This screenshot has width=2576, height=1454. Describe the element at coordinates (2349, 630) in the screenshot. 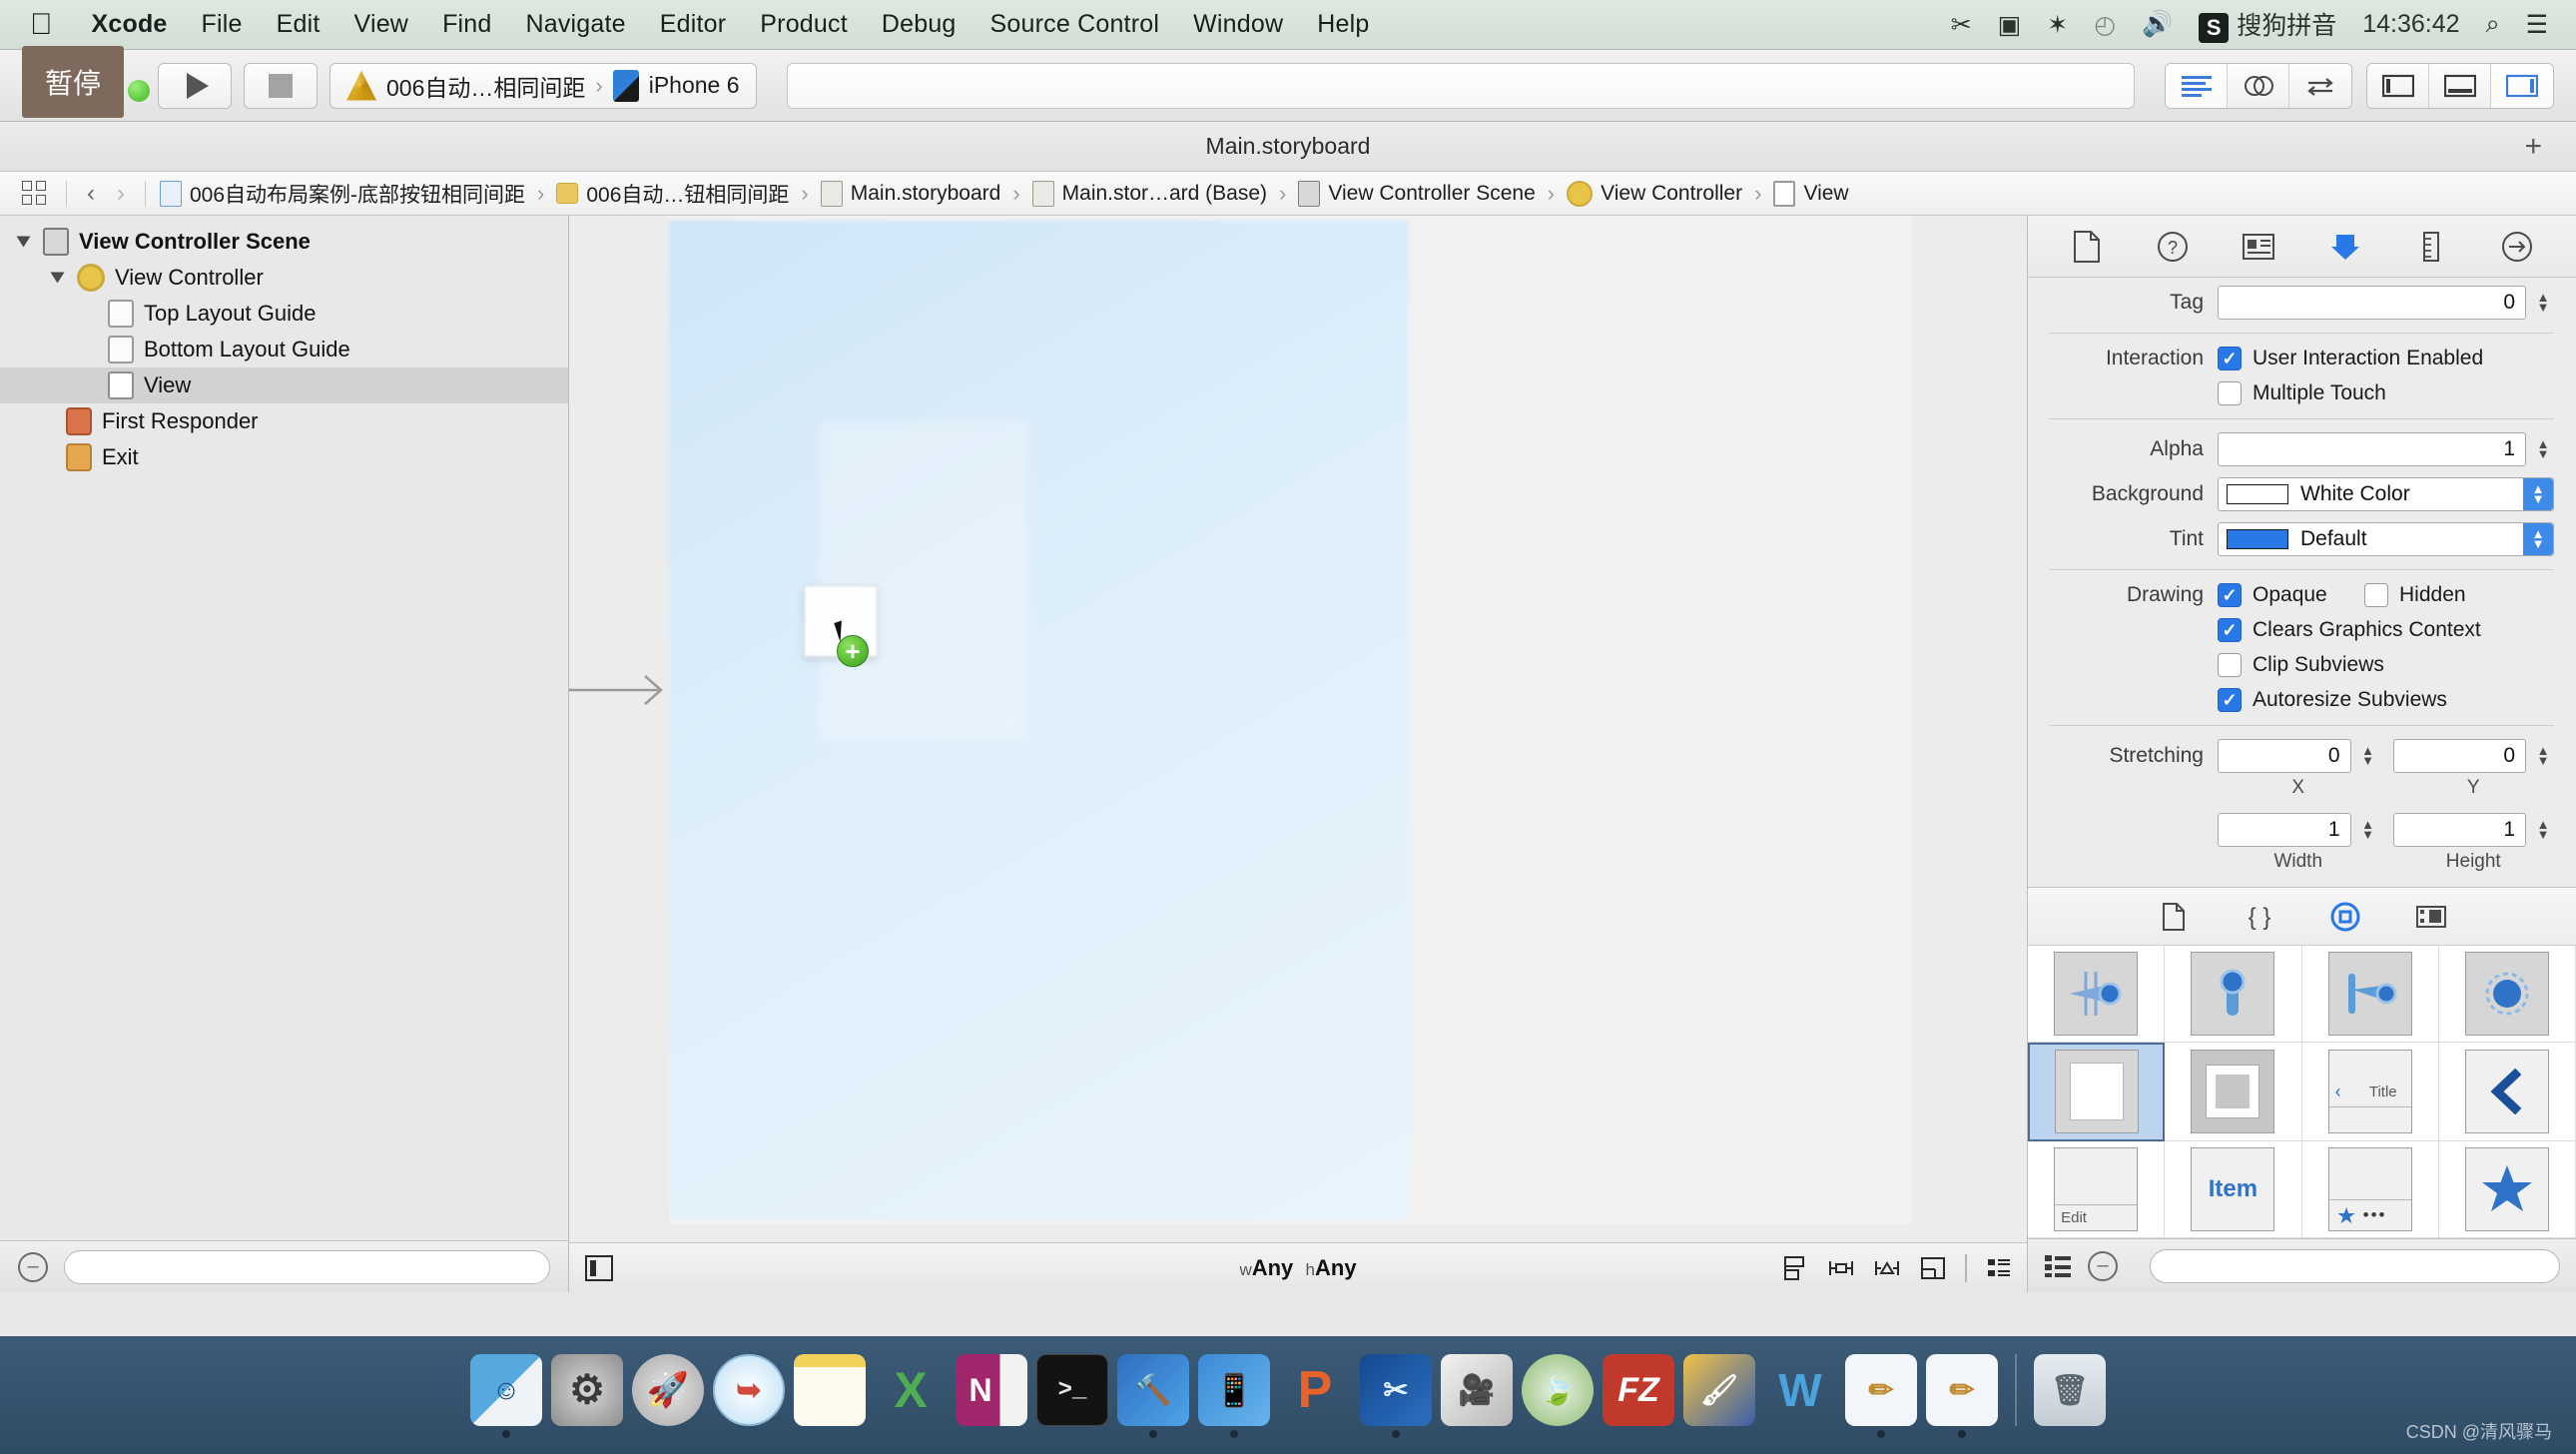

I see `clears-graphics-context-checkbox-row: Clears Graphics Context` at that location.